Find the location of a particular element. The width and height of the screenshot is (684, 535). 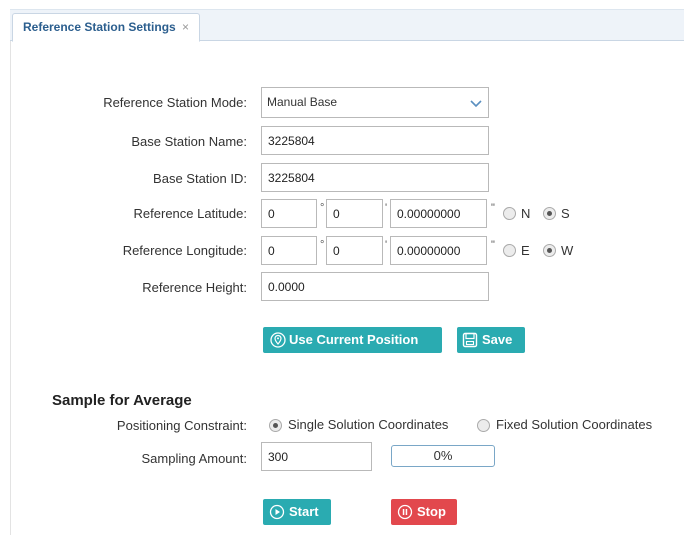

start-button: Start is located at coordinates (297, 512).